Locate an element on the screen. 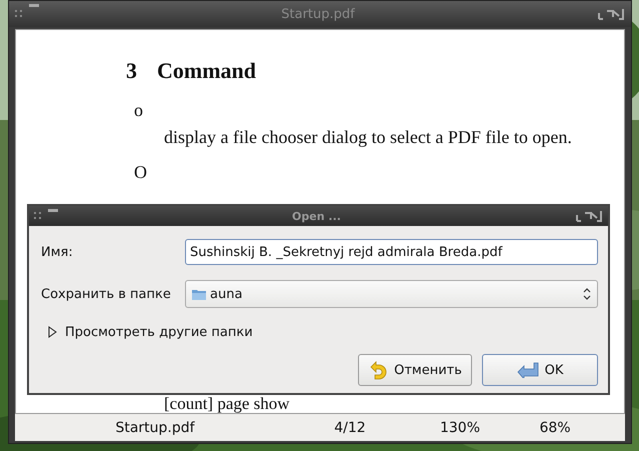 The height and width of the screenshot is (451, 639). file-name: Startup.pdf is located at coordinates (155, 428).